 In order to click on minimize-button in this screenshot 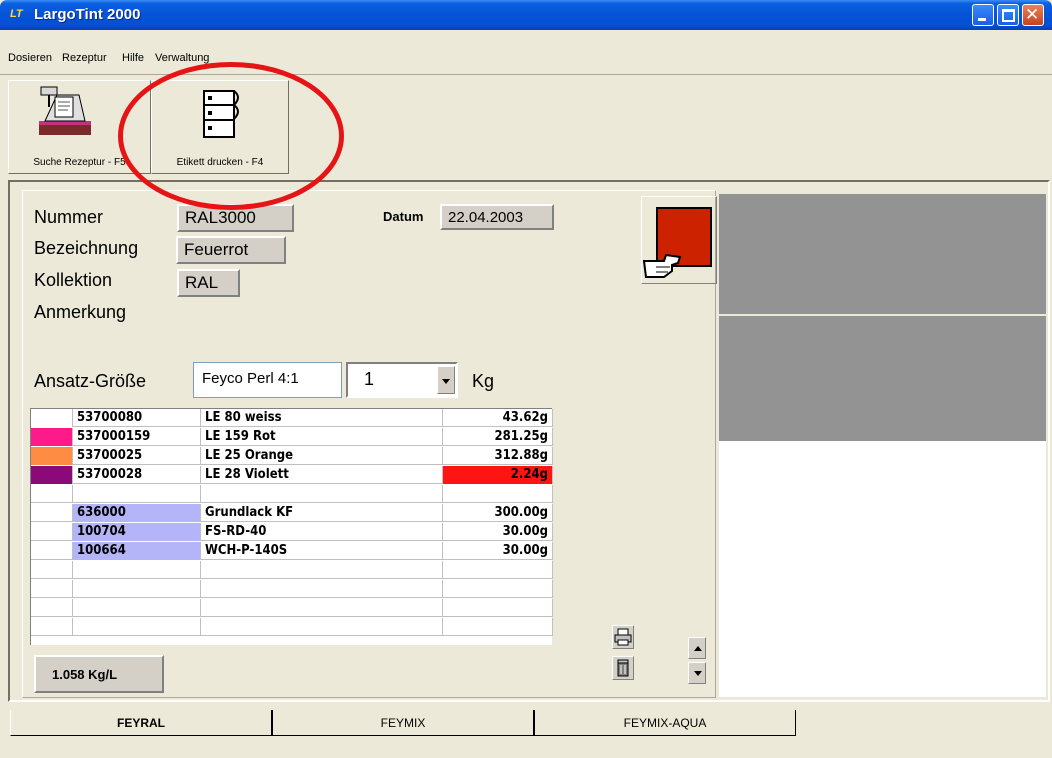, I will do `click(983, 15)`.